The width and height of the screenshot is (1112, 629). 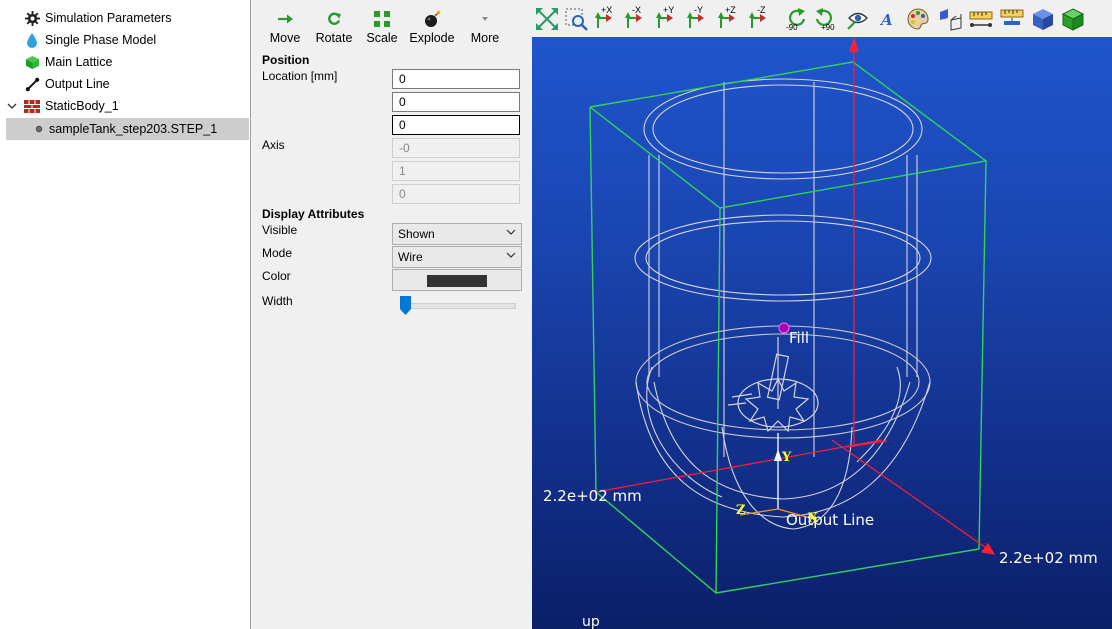 What do you see at coordinates (1043, 19) in the screenshot?
I see `shaded-cube-icon` at bounding box center [1043, 19].